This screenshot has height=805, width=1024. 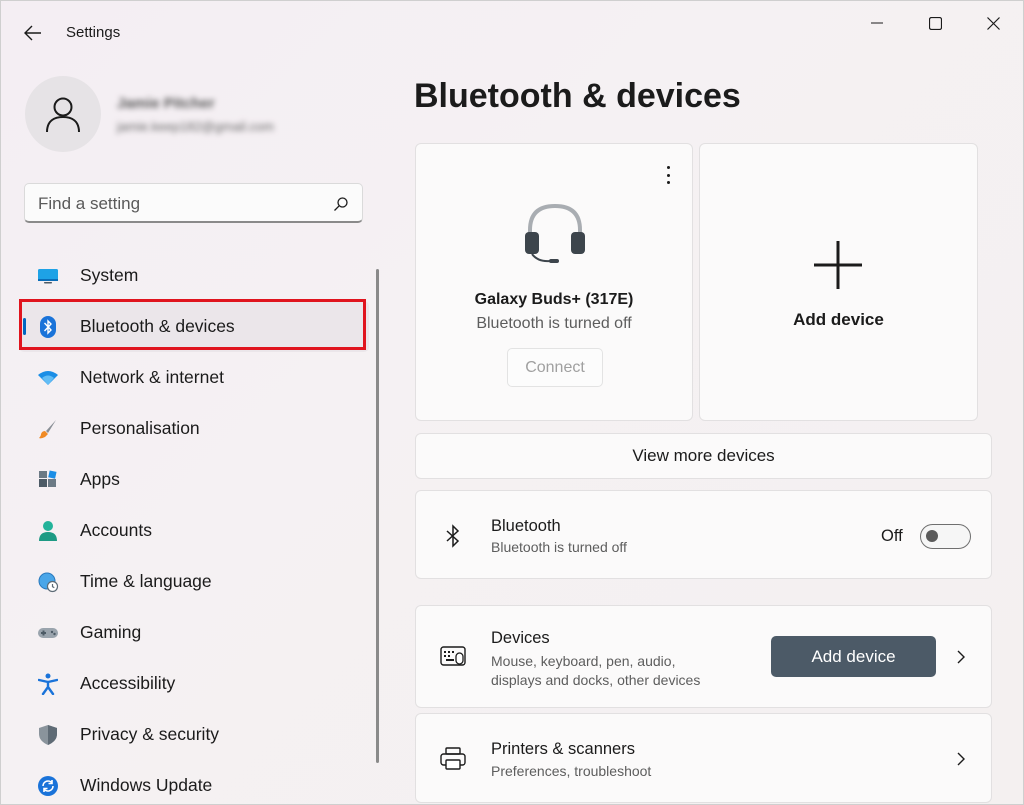 I want to click on plus-icon, so click(x=838, y=265).